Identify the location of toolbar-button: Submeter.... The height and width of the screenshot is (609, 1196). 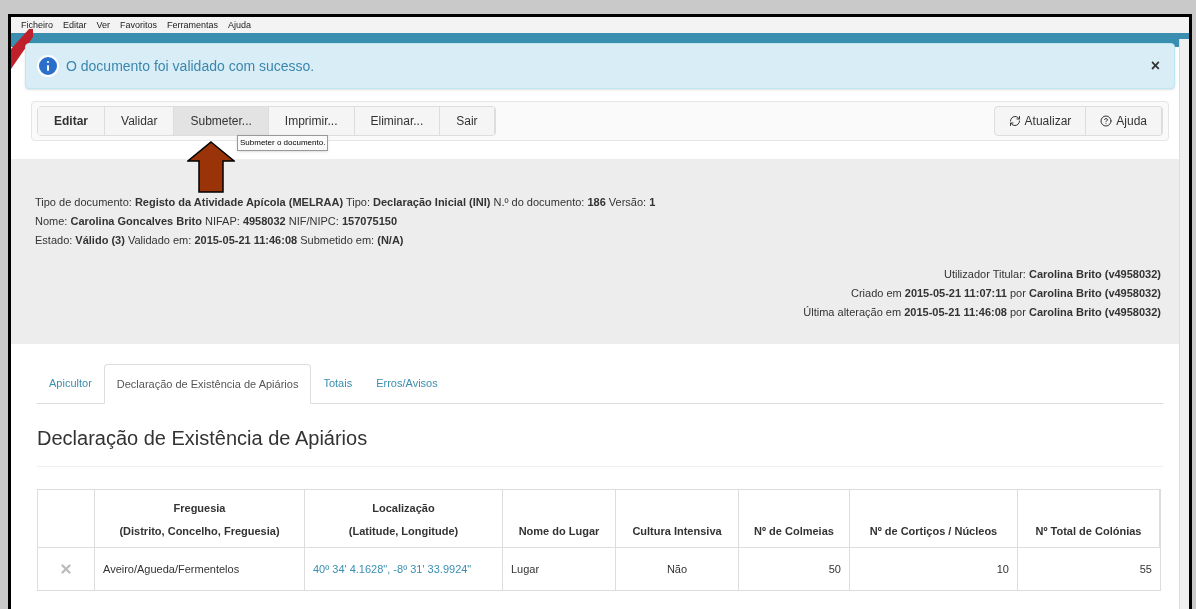
(221, 121).